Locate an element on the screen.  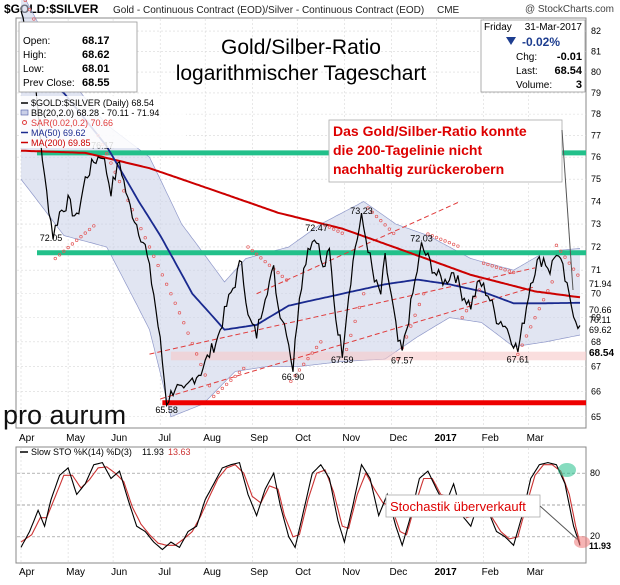
last-value: 68.54 is located at coordinates (568, 71).